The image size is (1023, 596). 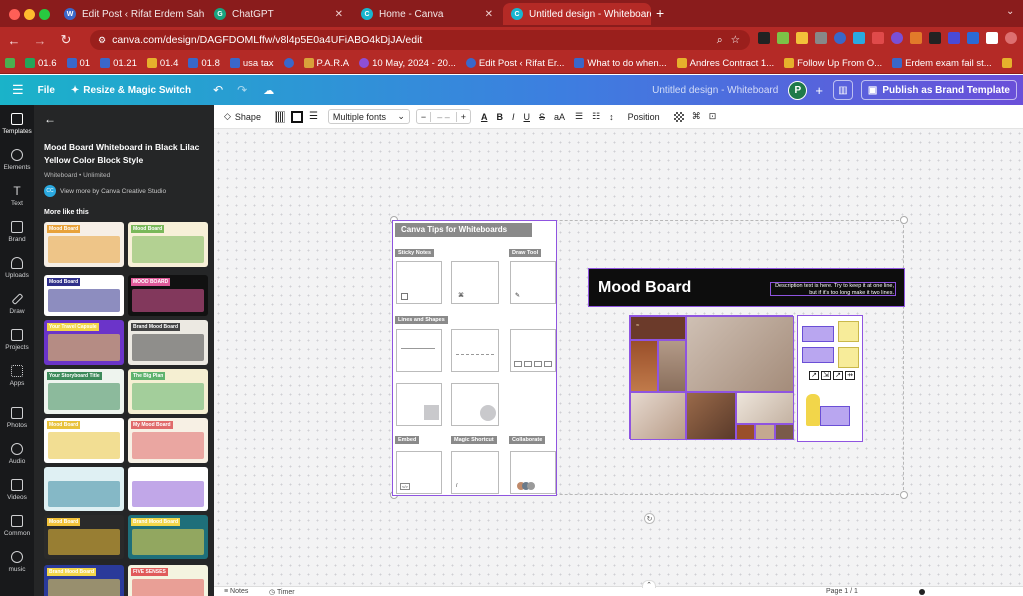 I want to click on bookmark-star-icon: ☆, so click(x=735, y=40).